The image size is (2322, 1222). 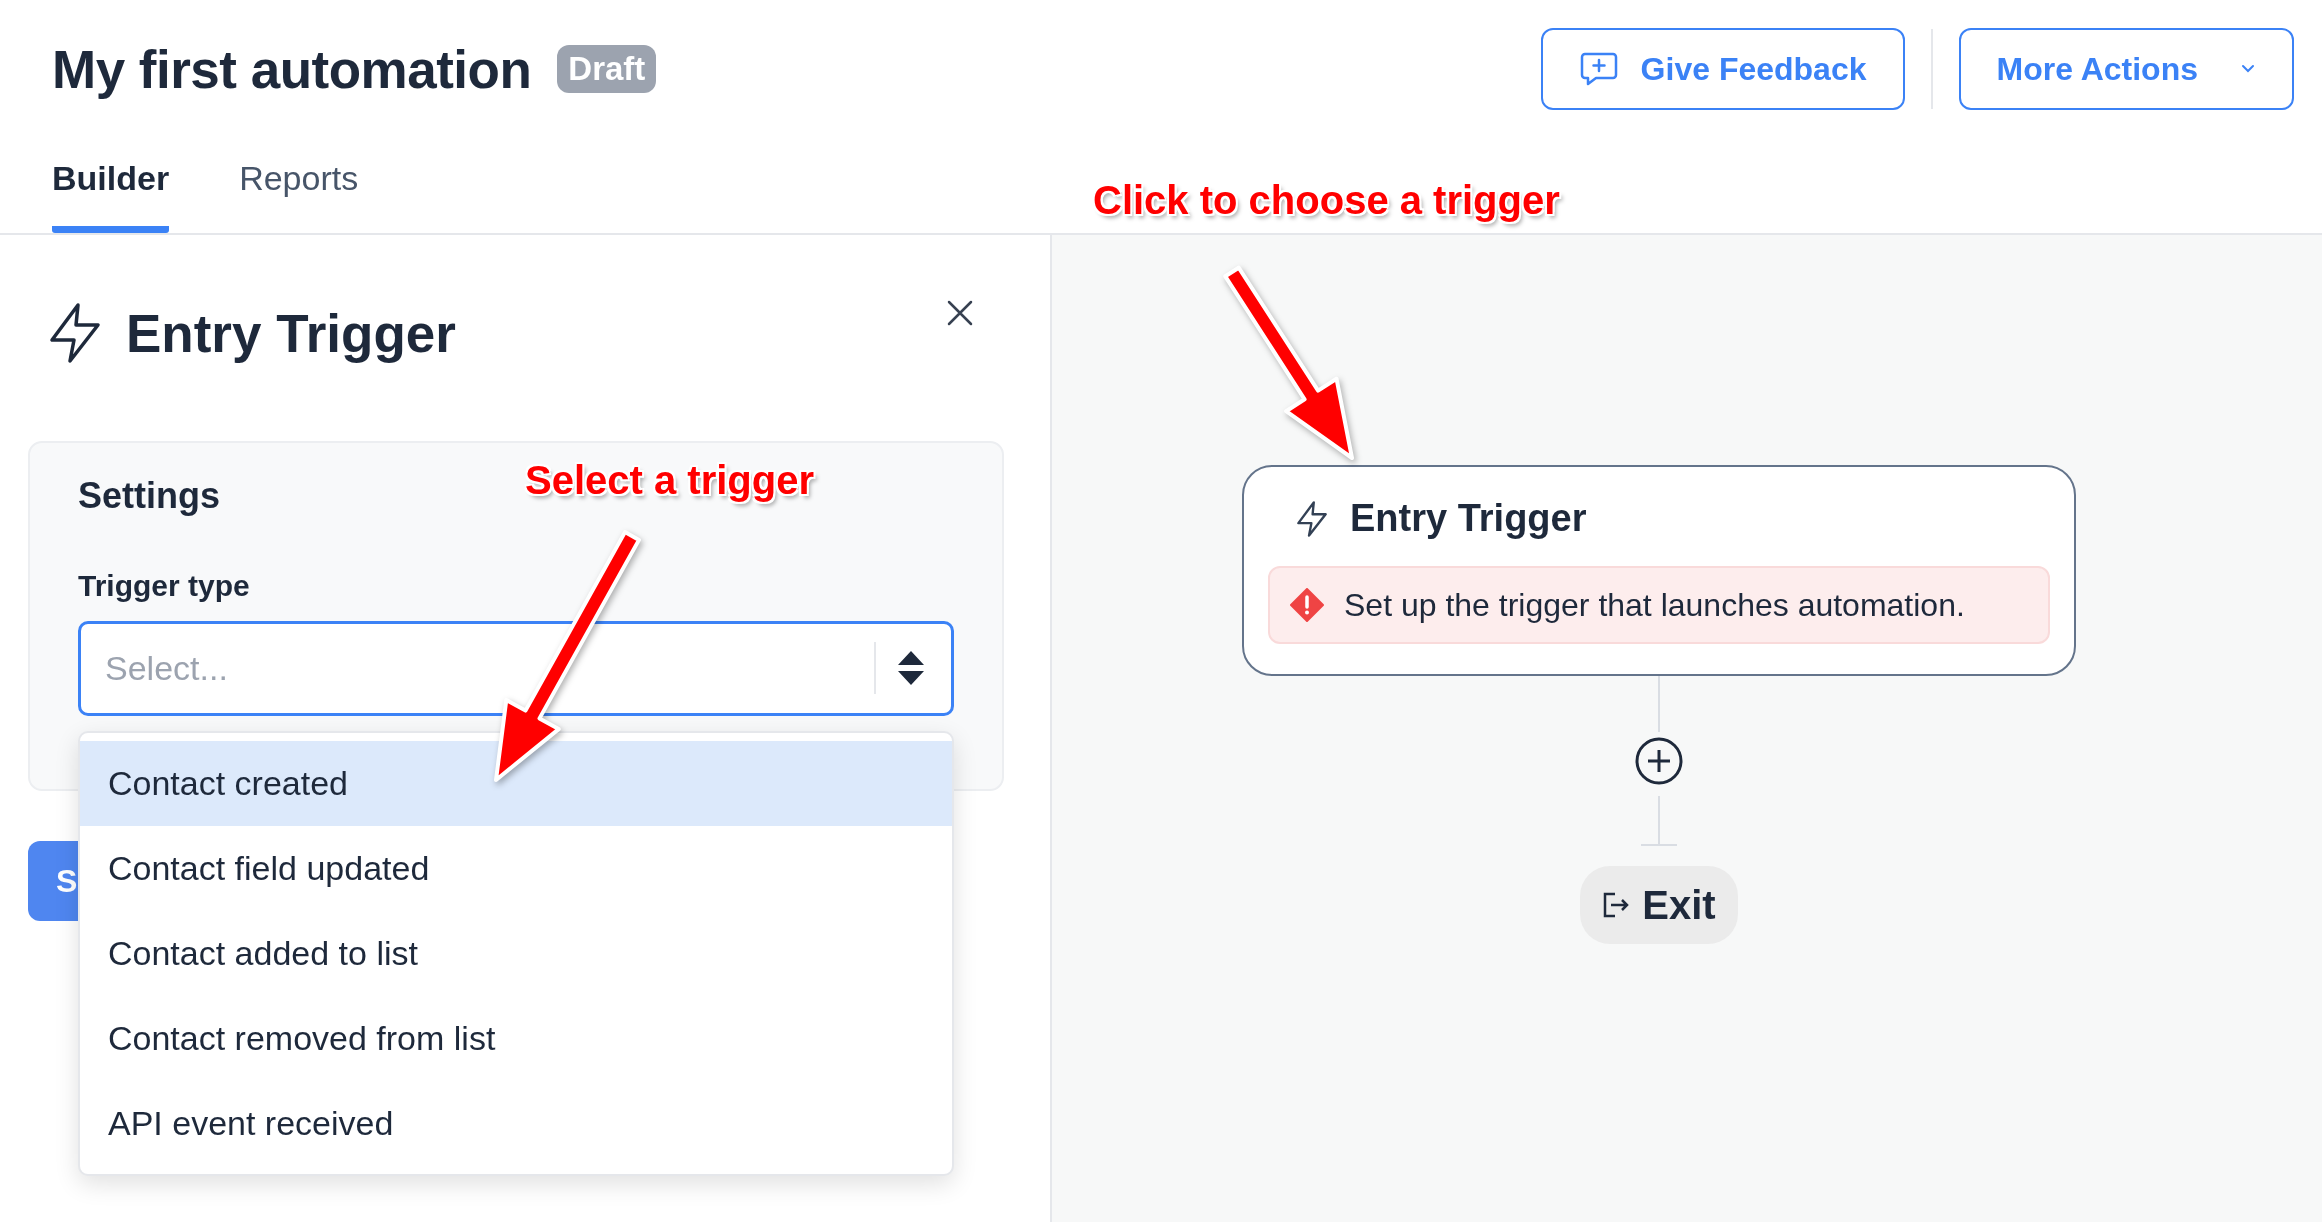 I want to click on panel-title: Entry Trigger, so click(x=291, y=333).